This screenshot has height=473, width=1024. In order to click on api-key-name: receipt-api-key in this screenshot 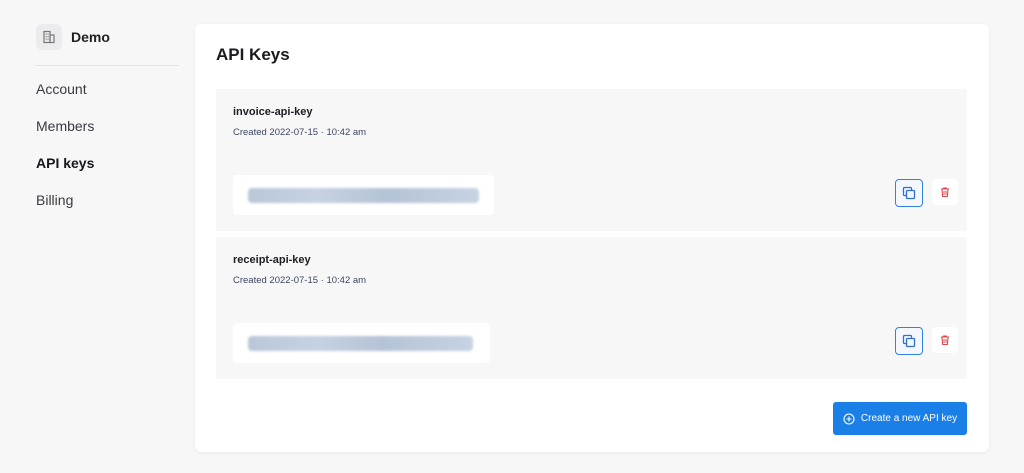, I will do `click(272, 260)`.